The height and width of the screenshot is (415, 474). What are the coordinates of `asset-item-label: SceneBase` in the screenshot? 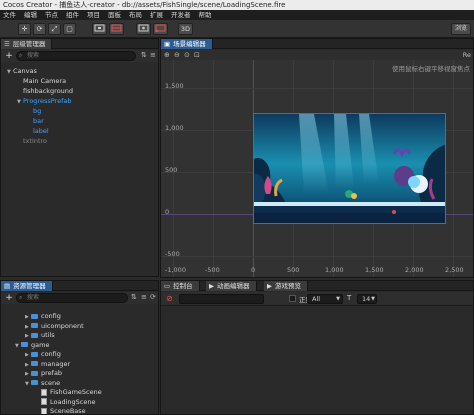 It's located at (68, 411).